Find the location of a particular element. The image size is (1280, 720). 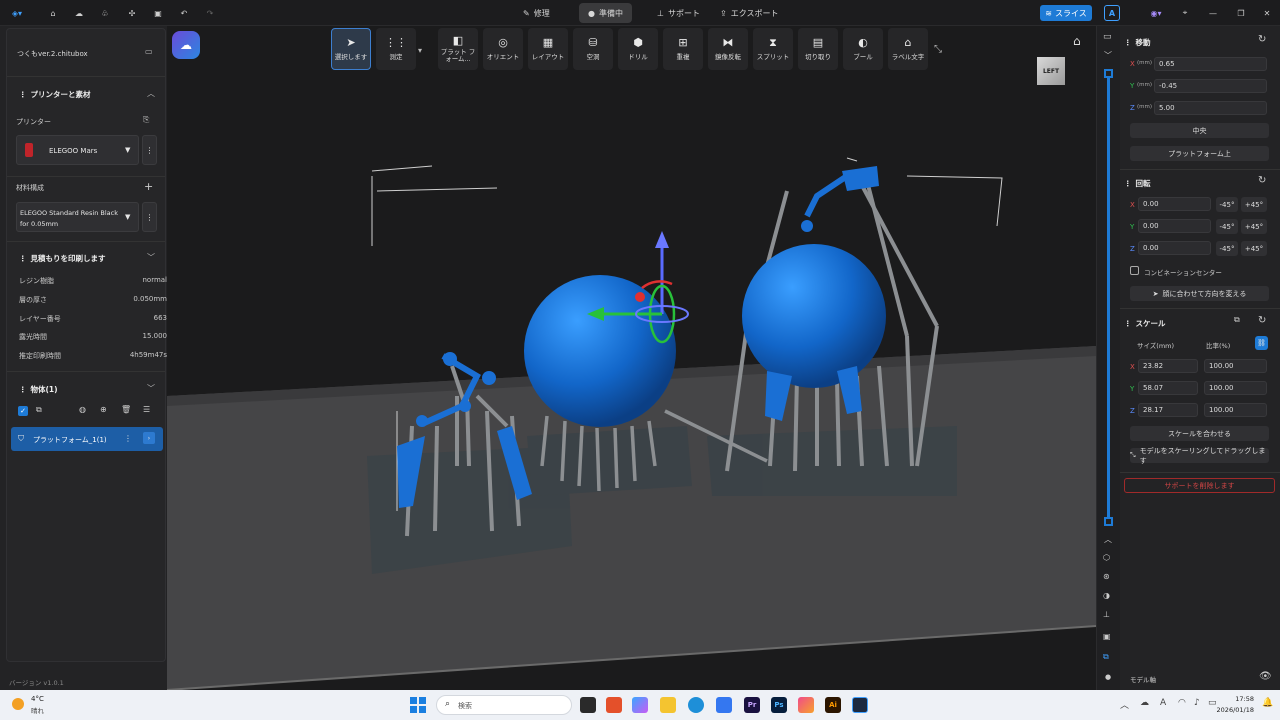

move-z-input: 5.00 is located at coordinates (1210, 108).